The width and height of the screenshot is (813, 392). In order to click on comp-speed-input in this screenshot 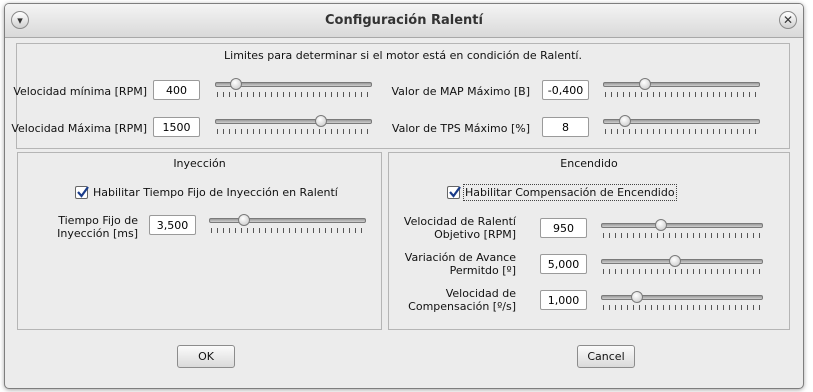, I will do `click(563, 300)`.